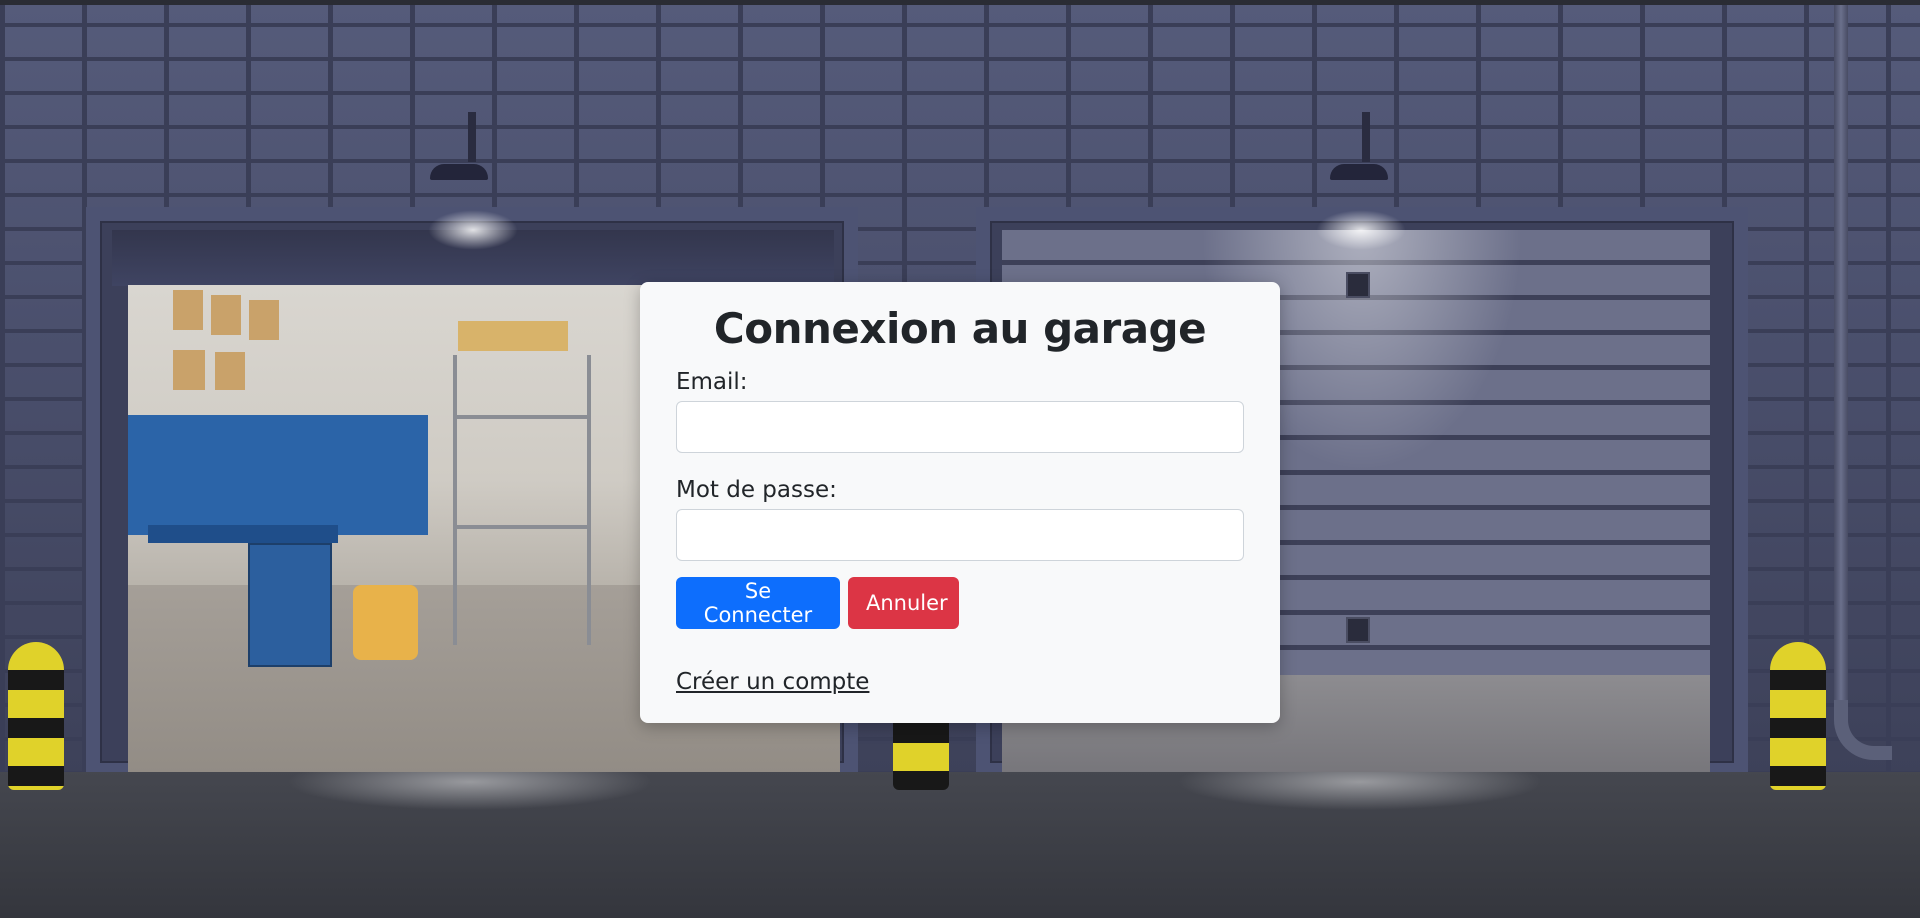  What do you see at coordinates (960, 603) in the screenshot?
I see `button-row: Se Connecter Annuler` at bounding box center [960, 603].